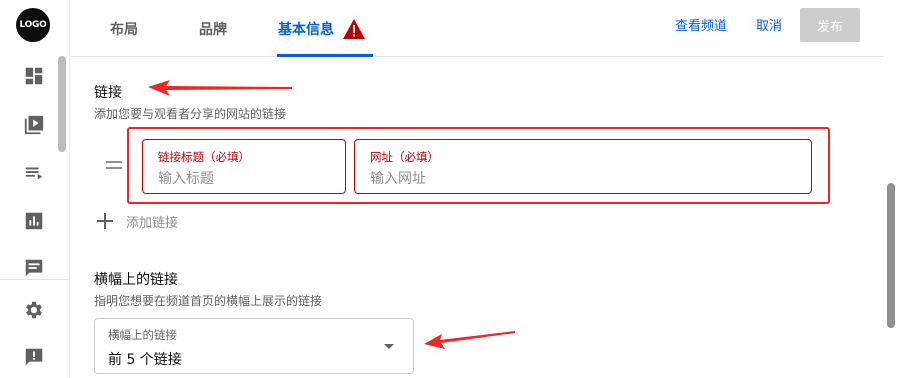 The width and height of the screenshot is (900, 378). Describe the element at coordinates (220, 88) in the screenshot. I see `annotation-arrow-links` at that location.